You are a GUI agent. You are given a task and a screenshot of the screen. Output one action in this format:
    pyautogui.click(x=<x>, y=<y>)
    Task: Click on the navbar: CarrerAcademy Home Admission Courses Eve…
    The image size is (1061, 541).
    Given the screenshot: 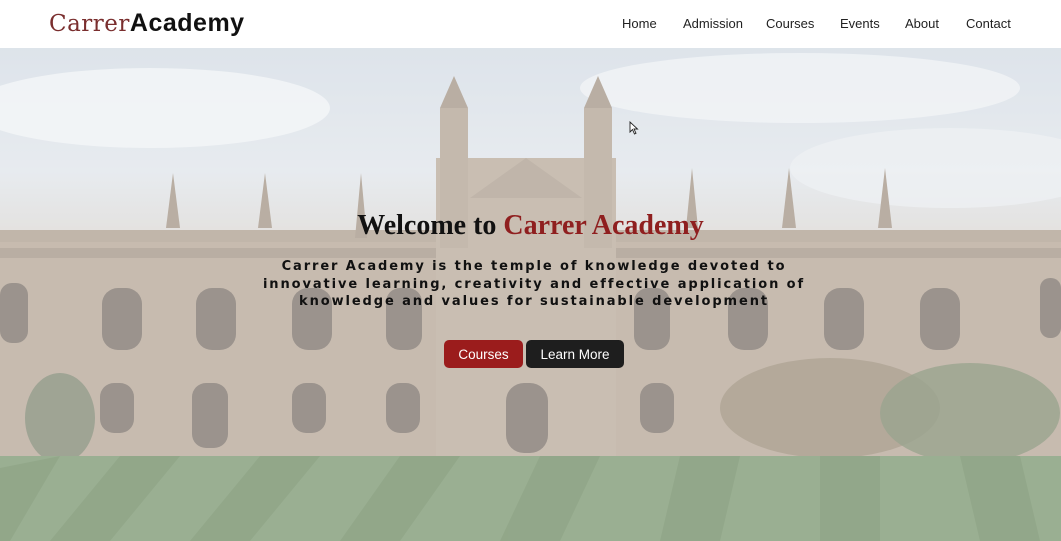 What is the action you would take?
    pyautogui.click(x=530, y=24)
    